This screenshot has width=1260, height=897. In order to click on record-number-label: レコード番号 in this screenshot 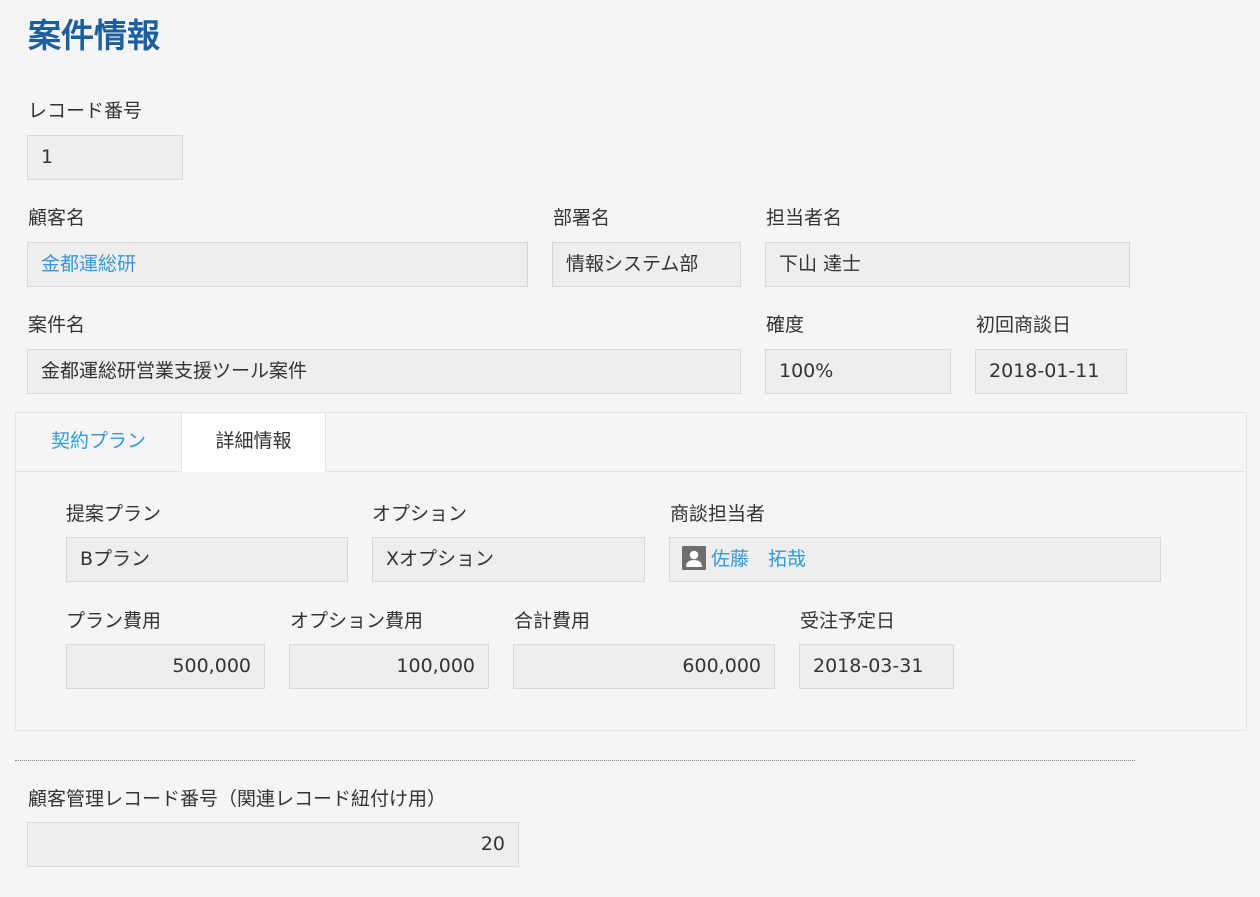, I will do `click(85, 111)`.